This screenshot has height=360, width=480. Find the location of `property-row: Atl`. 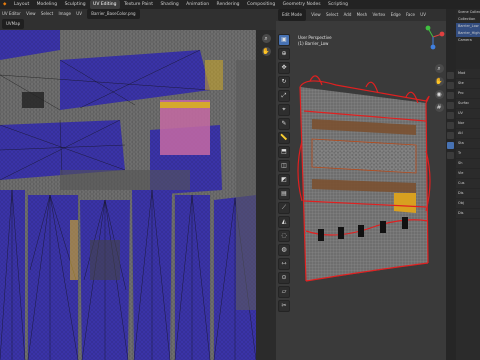

property-row: Atl is located at coordinates (468, 134).